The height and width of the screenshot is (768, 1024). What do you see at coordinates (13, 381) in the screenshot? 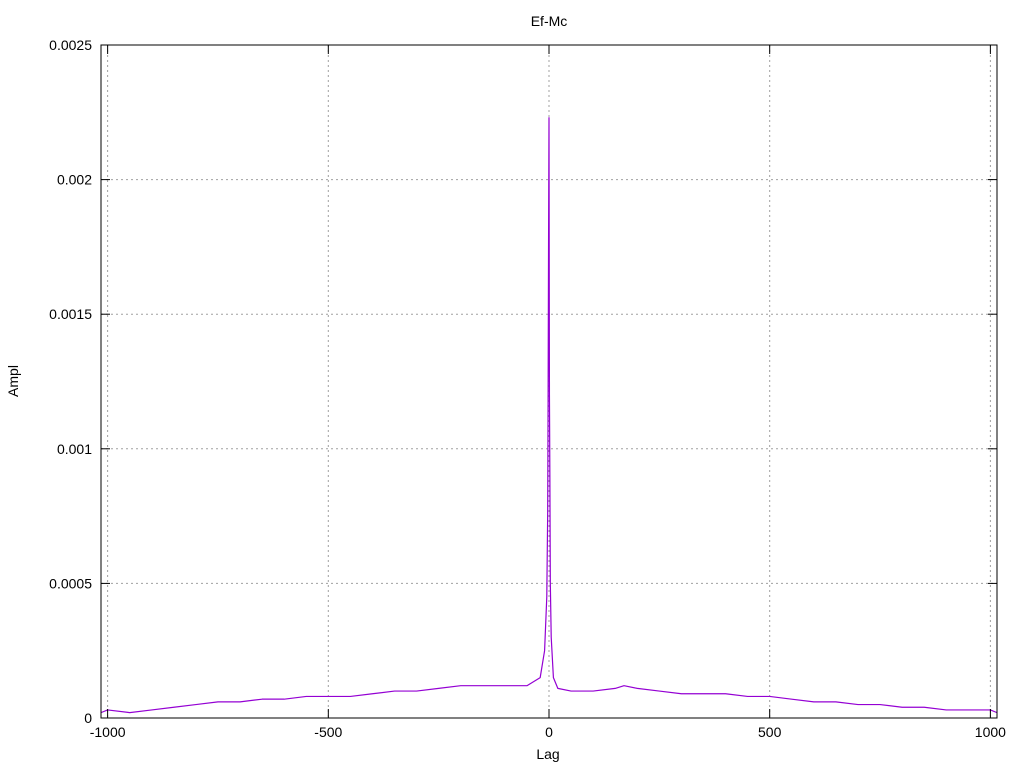
I see `y-axis-label: Ampl` at bounding box center [13, 381].